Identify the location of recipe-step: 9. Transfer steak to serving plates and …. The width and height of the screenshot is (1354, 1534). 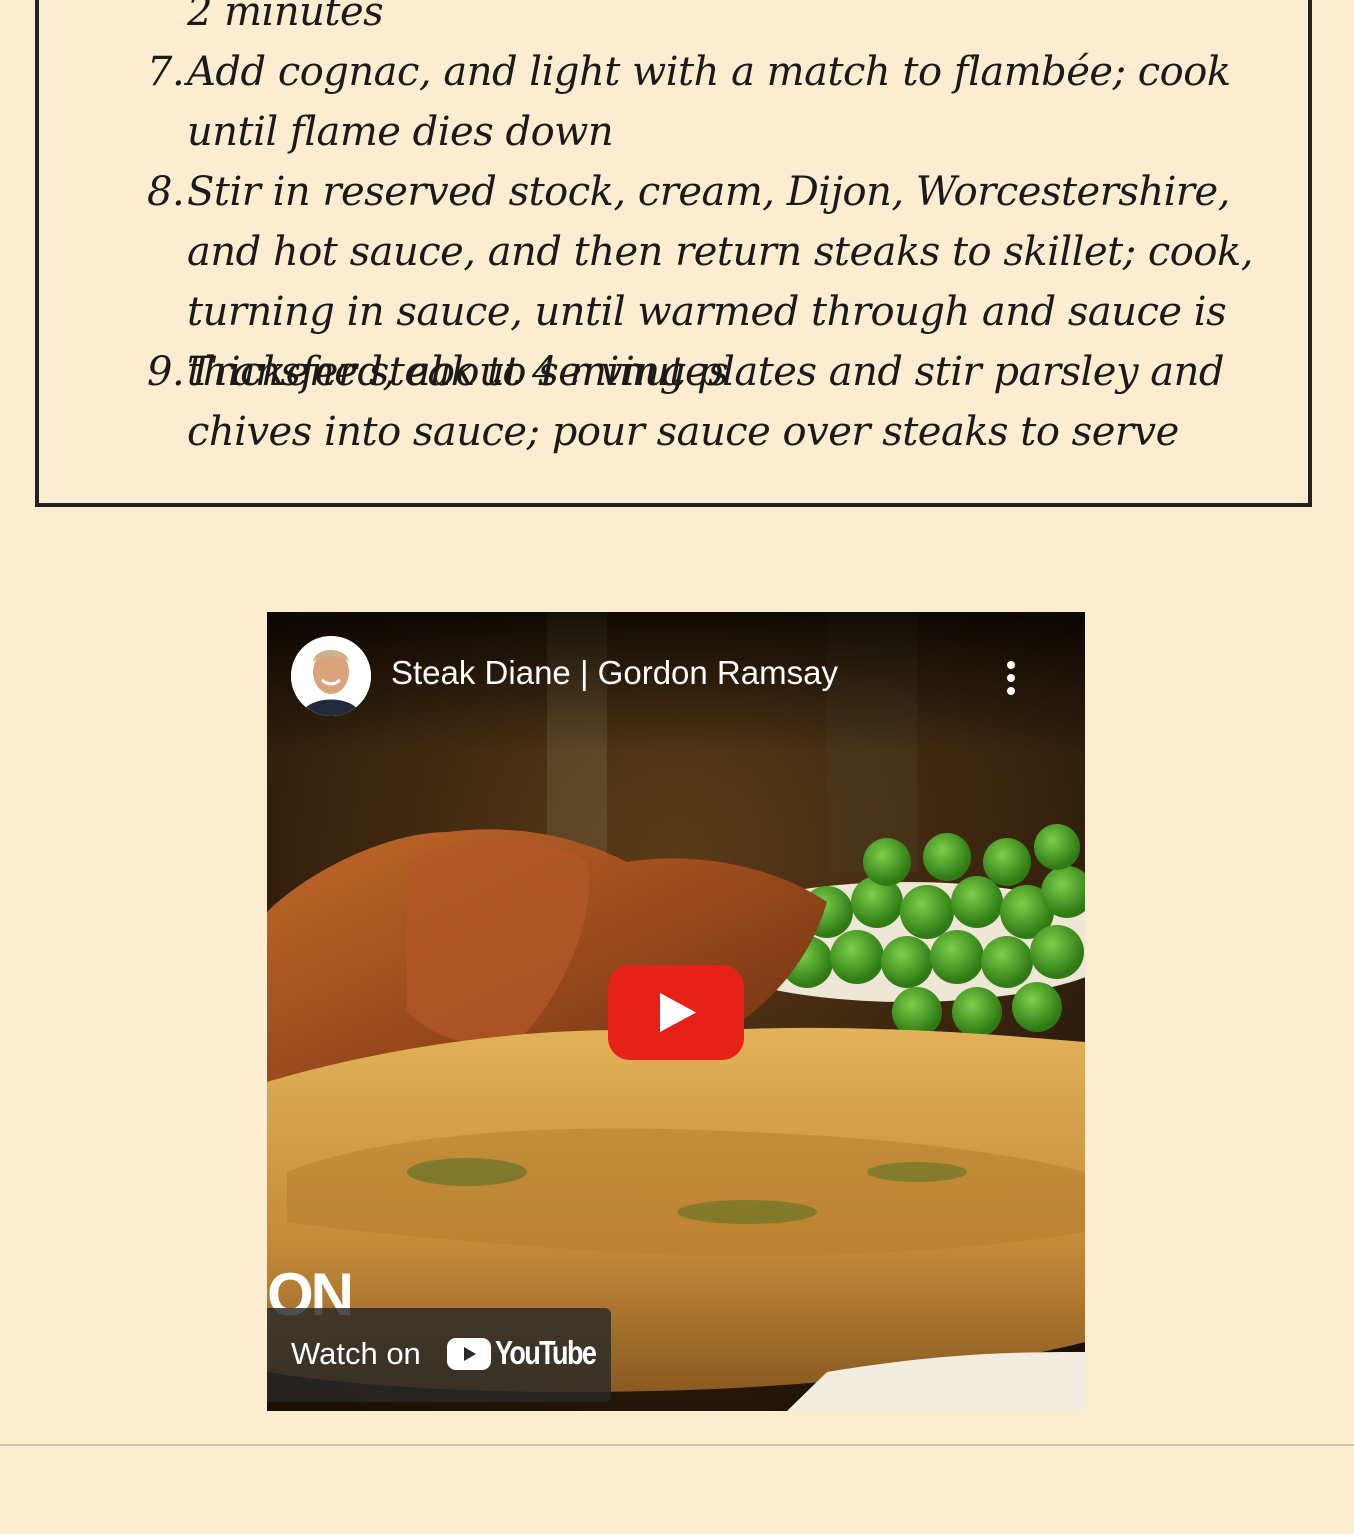
(707, 402).